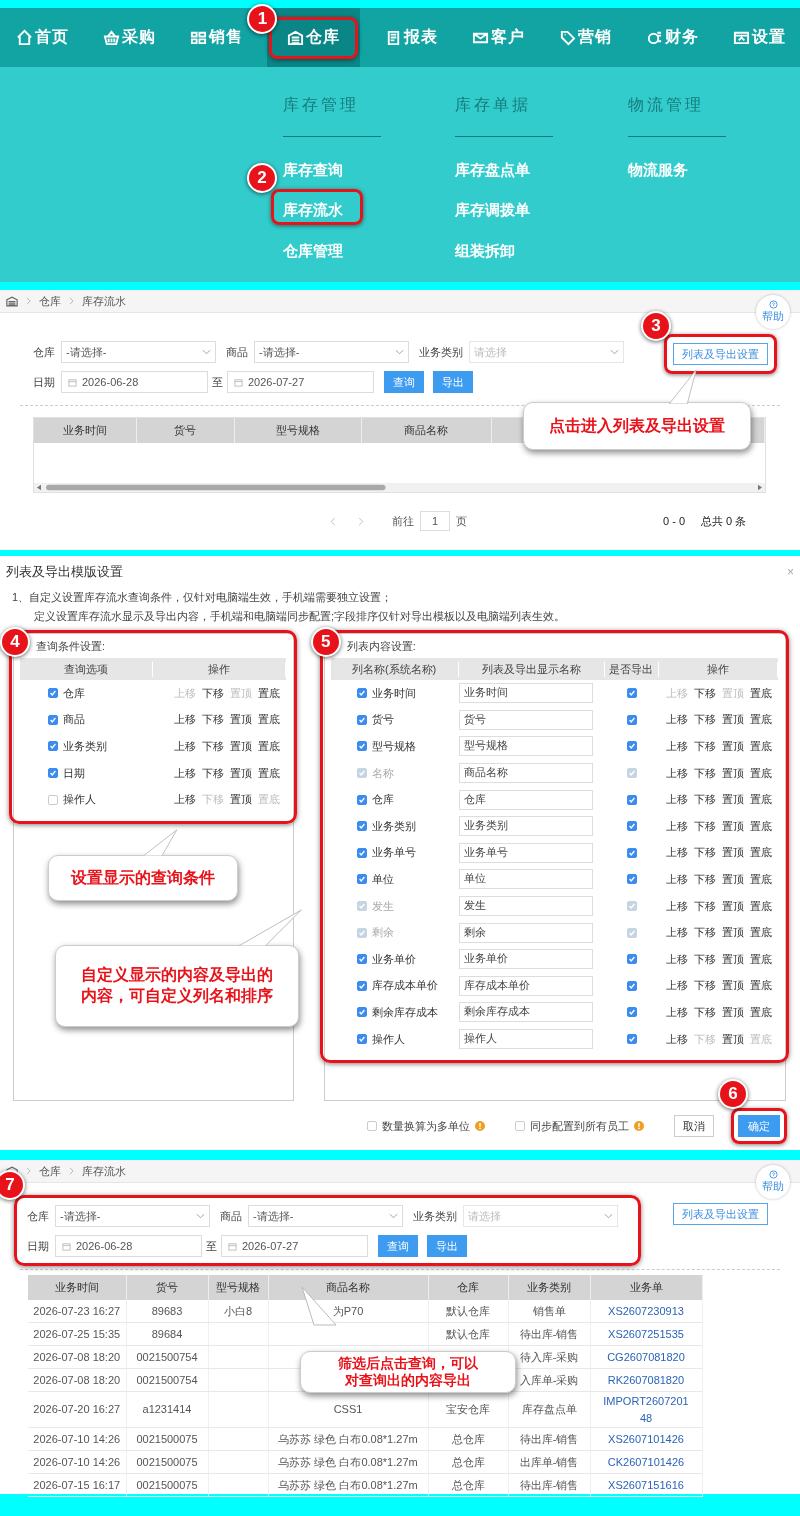  What do you see at coordinates (646, 1311) in the screenshot?
I see `order-link: XS2607230913` at bounding box center [646, 1311].